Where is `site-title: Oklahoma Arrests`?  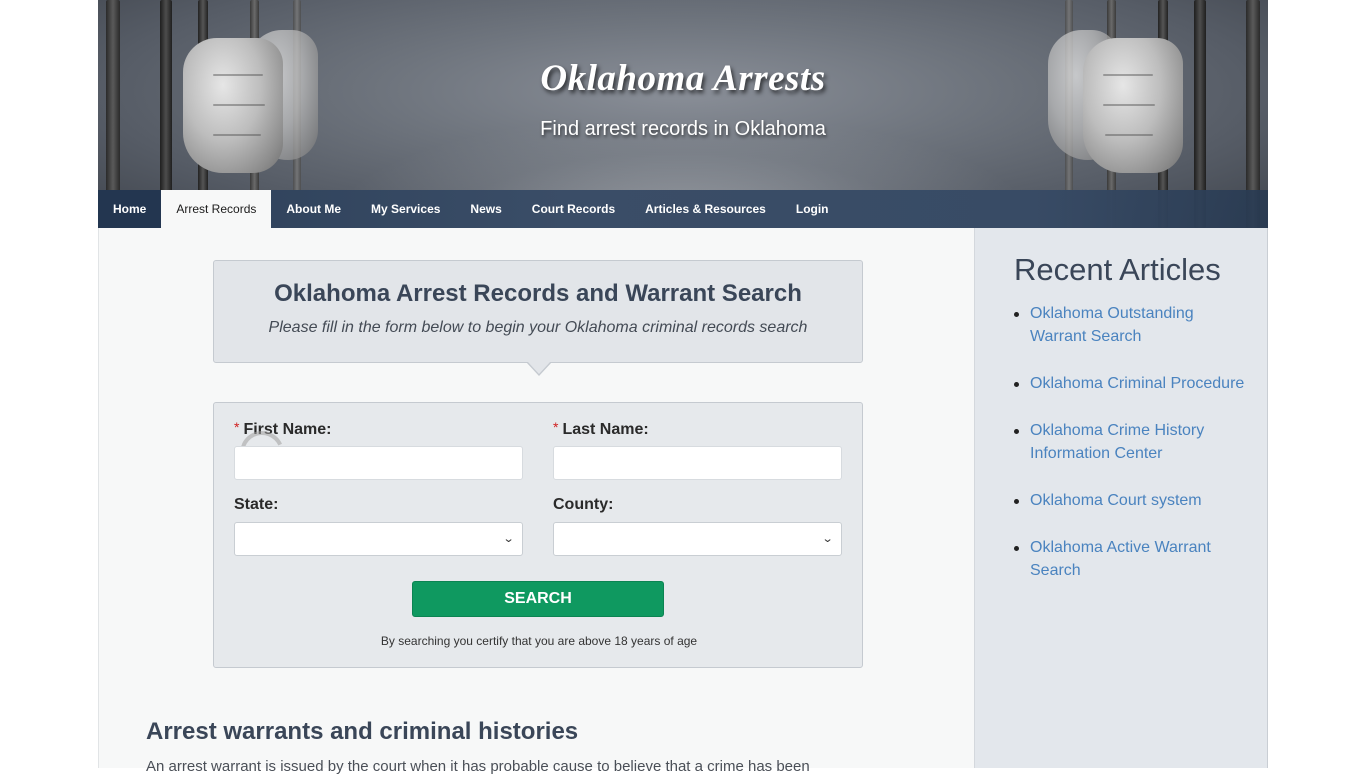 site-title: Oklahoma Arrests is located at coordinates (683, 78).